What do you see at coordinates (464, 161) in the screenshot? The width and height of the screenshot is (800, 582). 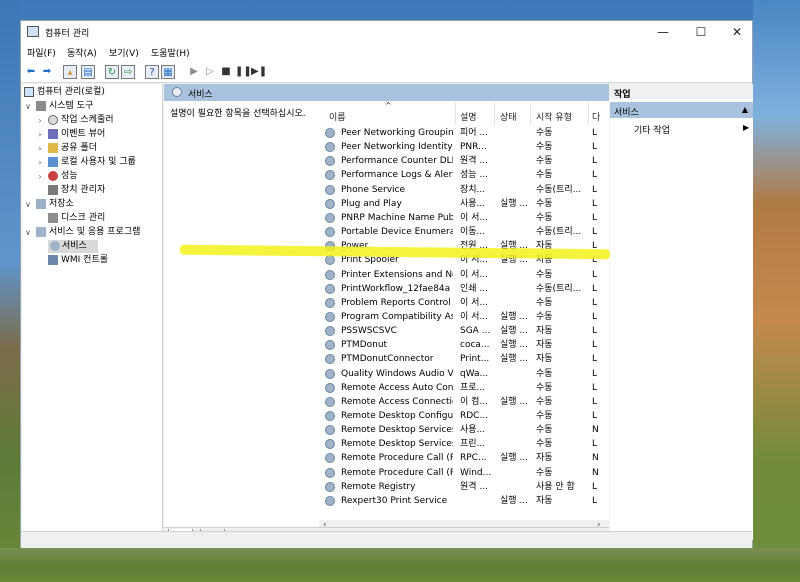 I see `service-row: Performance Counter DLL ... 원격 ... 수동 L` at bounding box center [464, 161].